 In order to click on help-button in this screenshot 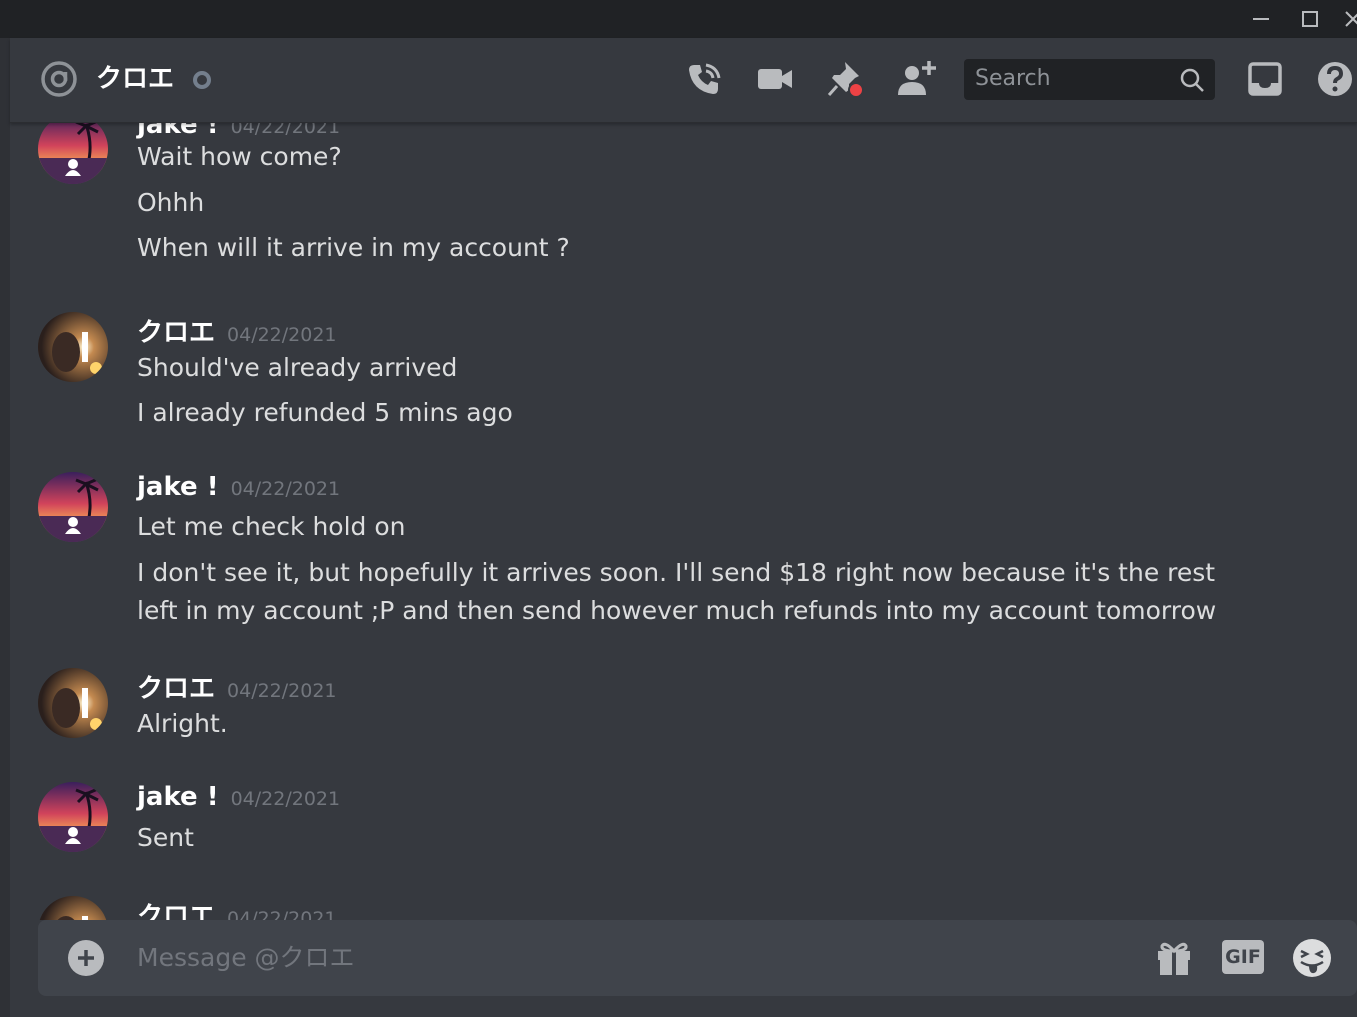, I will do `click(1335, 79)`.